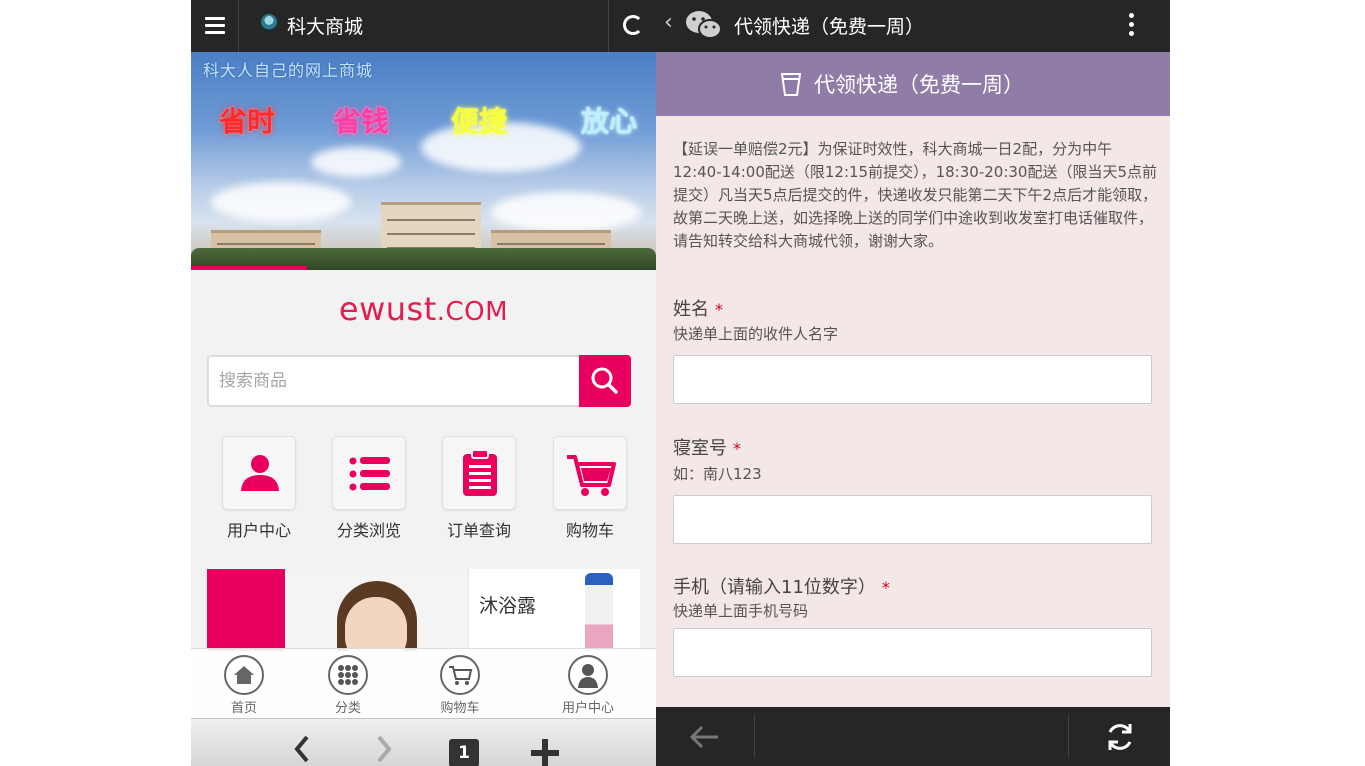 The width and height of the screenshot is (1365, 766). What do you see at coordinates (791, 84) in the screenshot?
I see `cup-icon` at bounding box center [791, 84].